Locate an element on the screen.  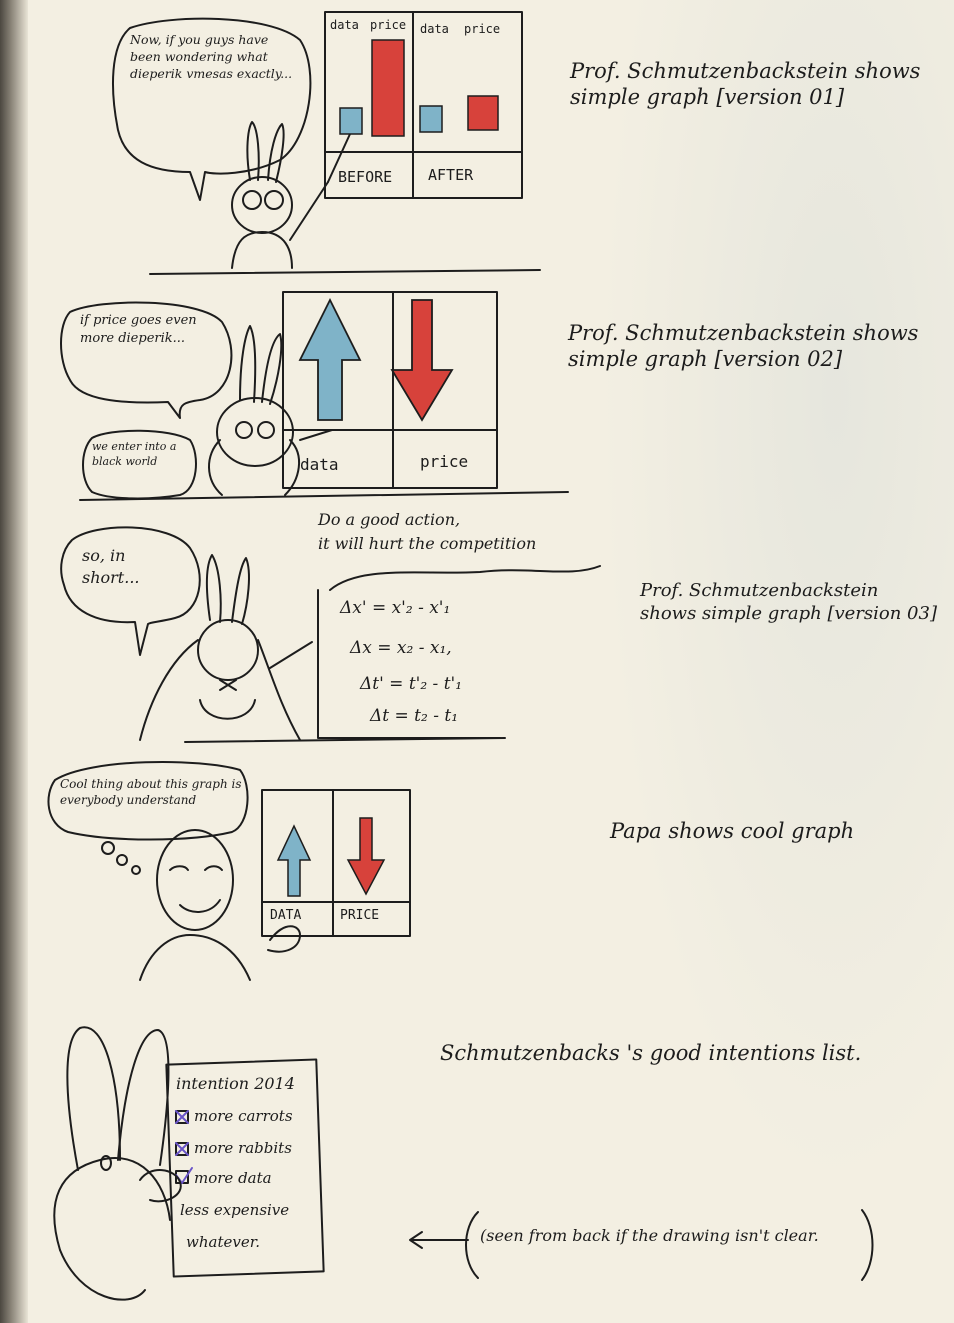
bar-data-after is located at coordinates (431, 119).